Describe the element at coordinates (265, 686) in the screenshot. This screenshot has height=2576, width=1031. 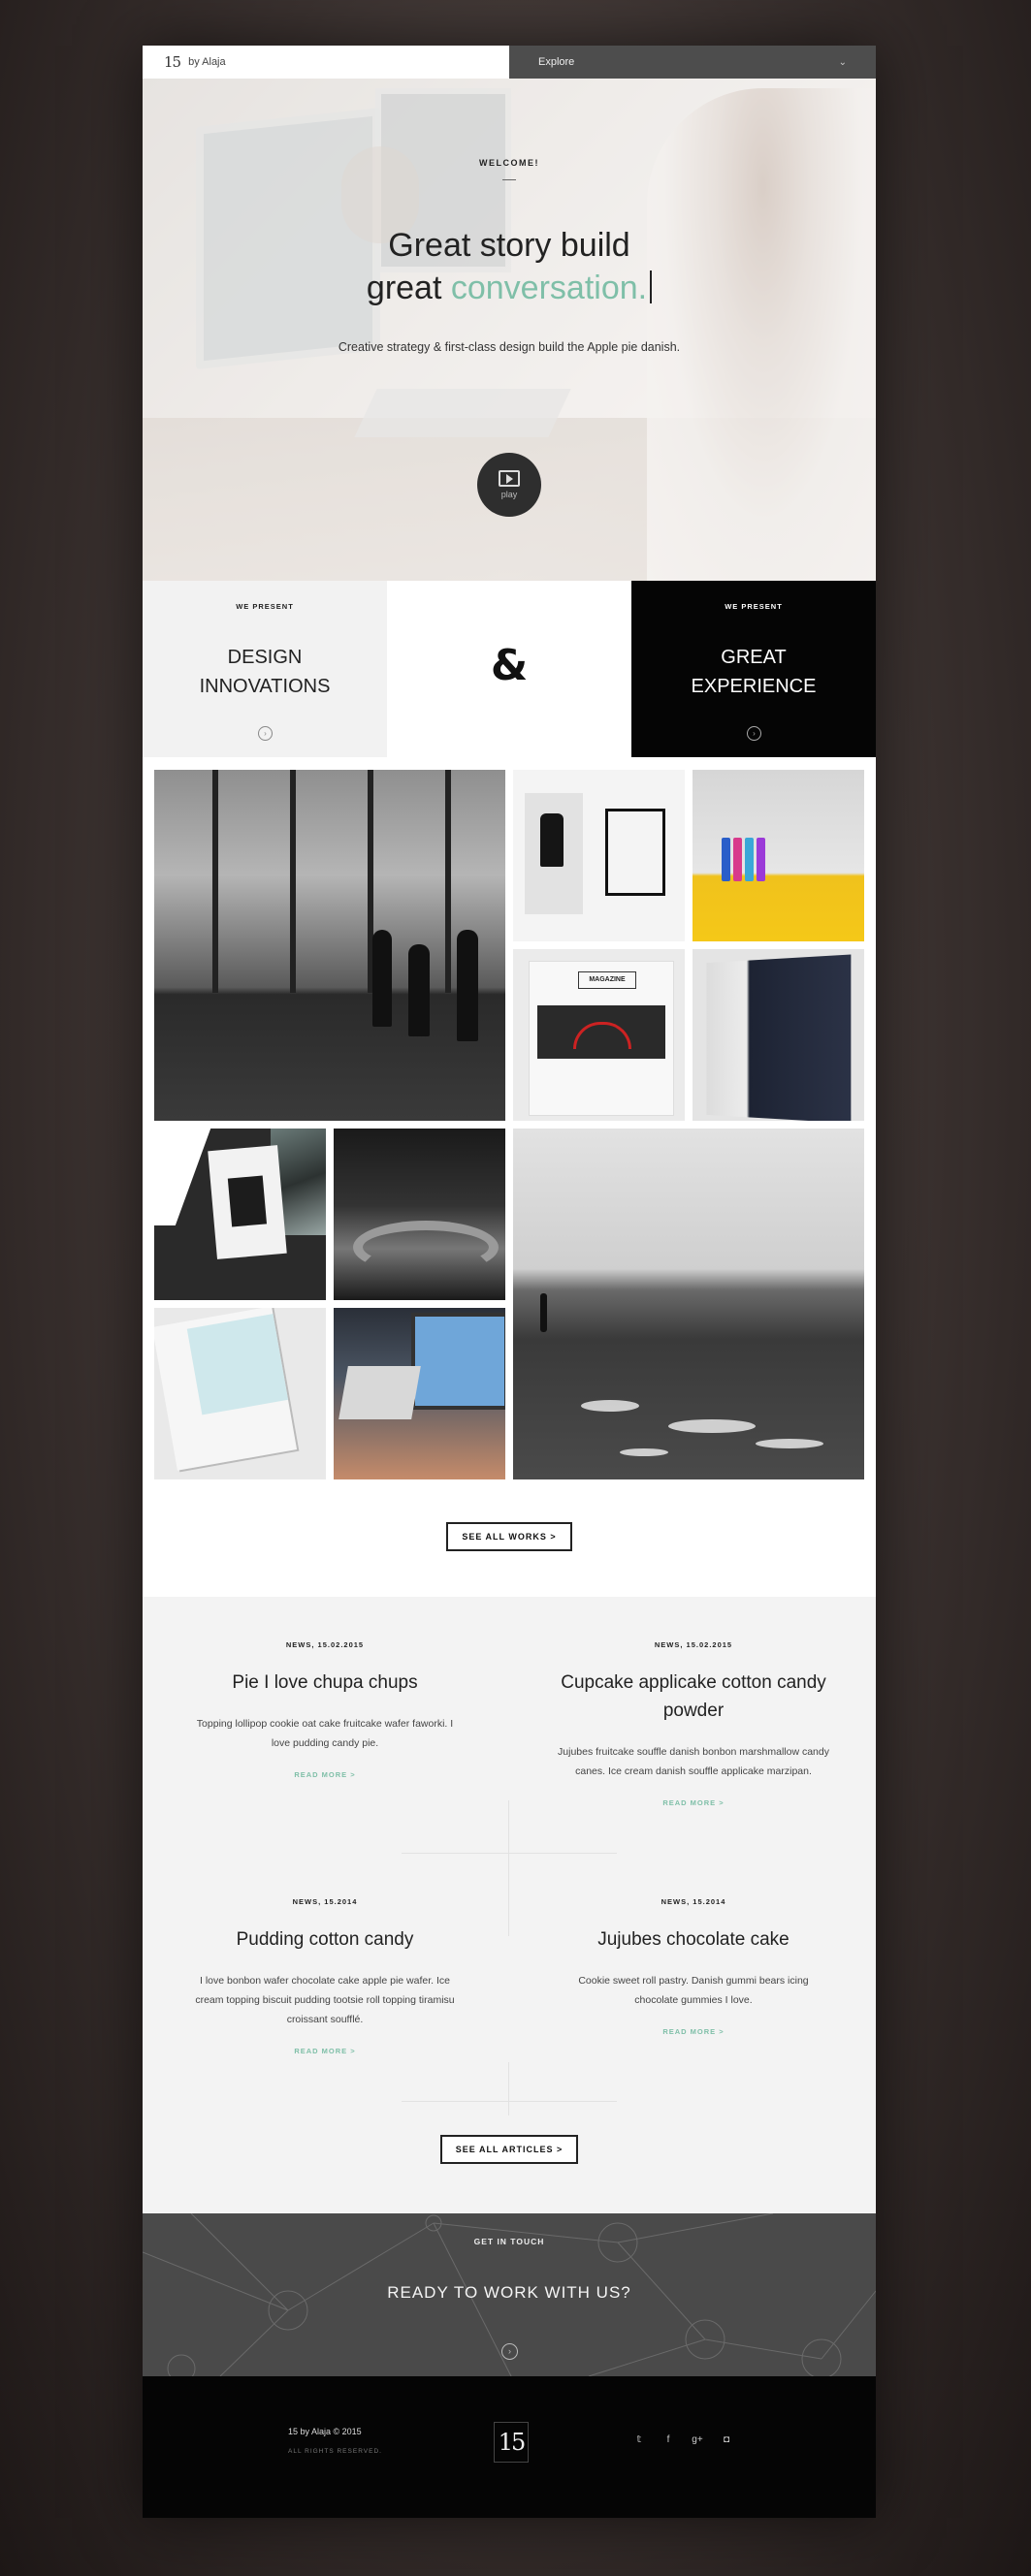
I see `card-title-line: INNOVATIONS` at that location.